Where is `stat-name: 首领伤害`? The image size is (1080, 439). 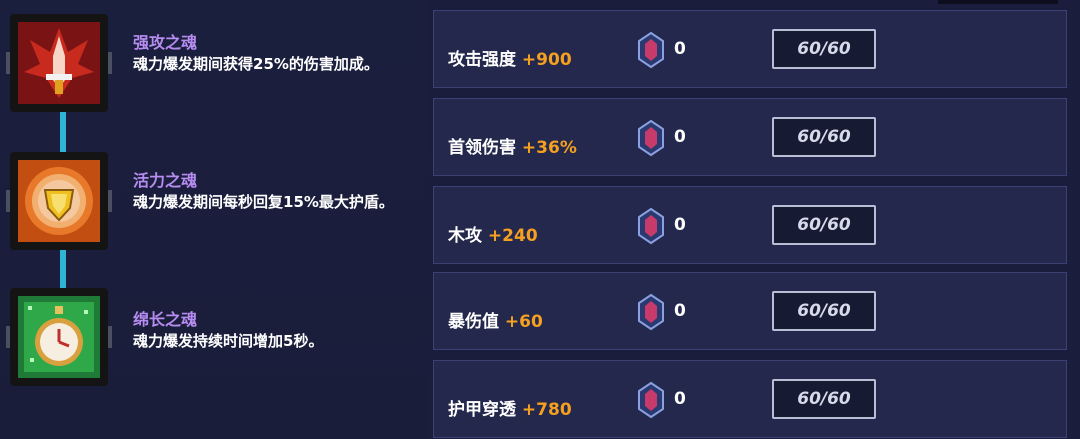 stat-name: 首领伤害 is located at coordinates (482, 148).